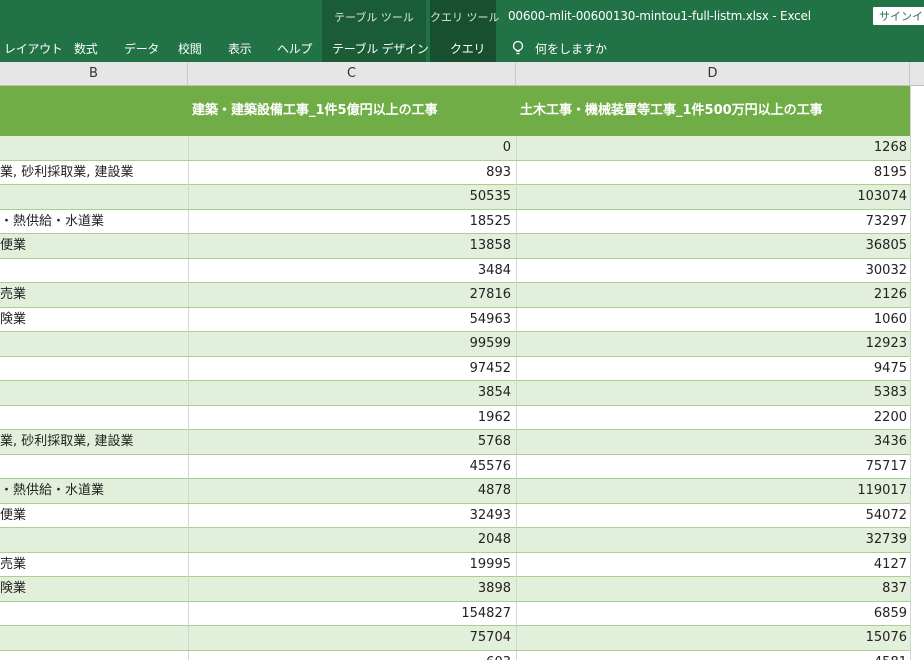  I want to click on cell-d: 30032, so click(713, 270).